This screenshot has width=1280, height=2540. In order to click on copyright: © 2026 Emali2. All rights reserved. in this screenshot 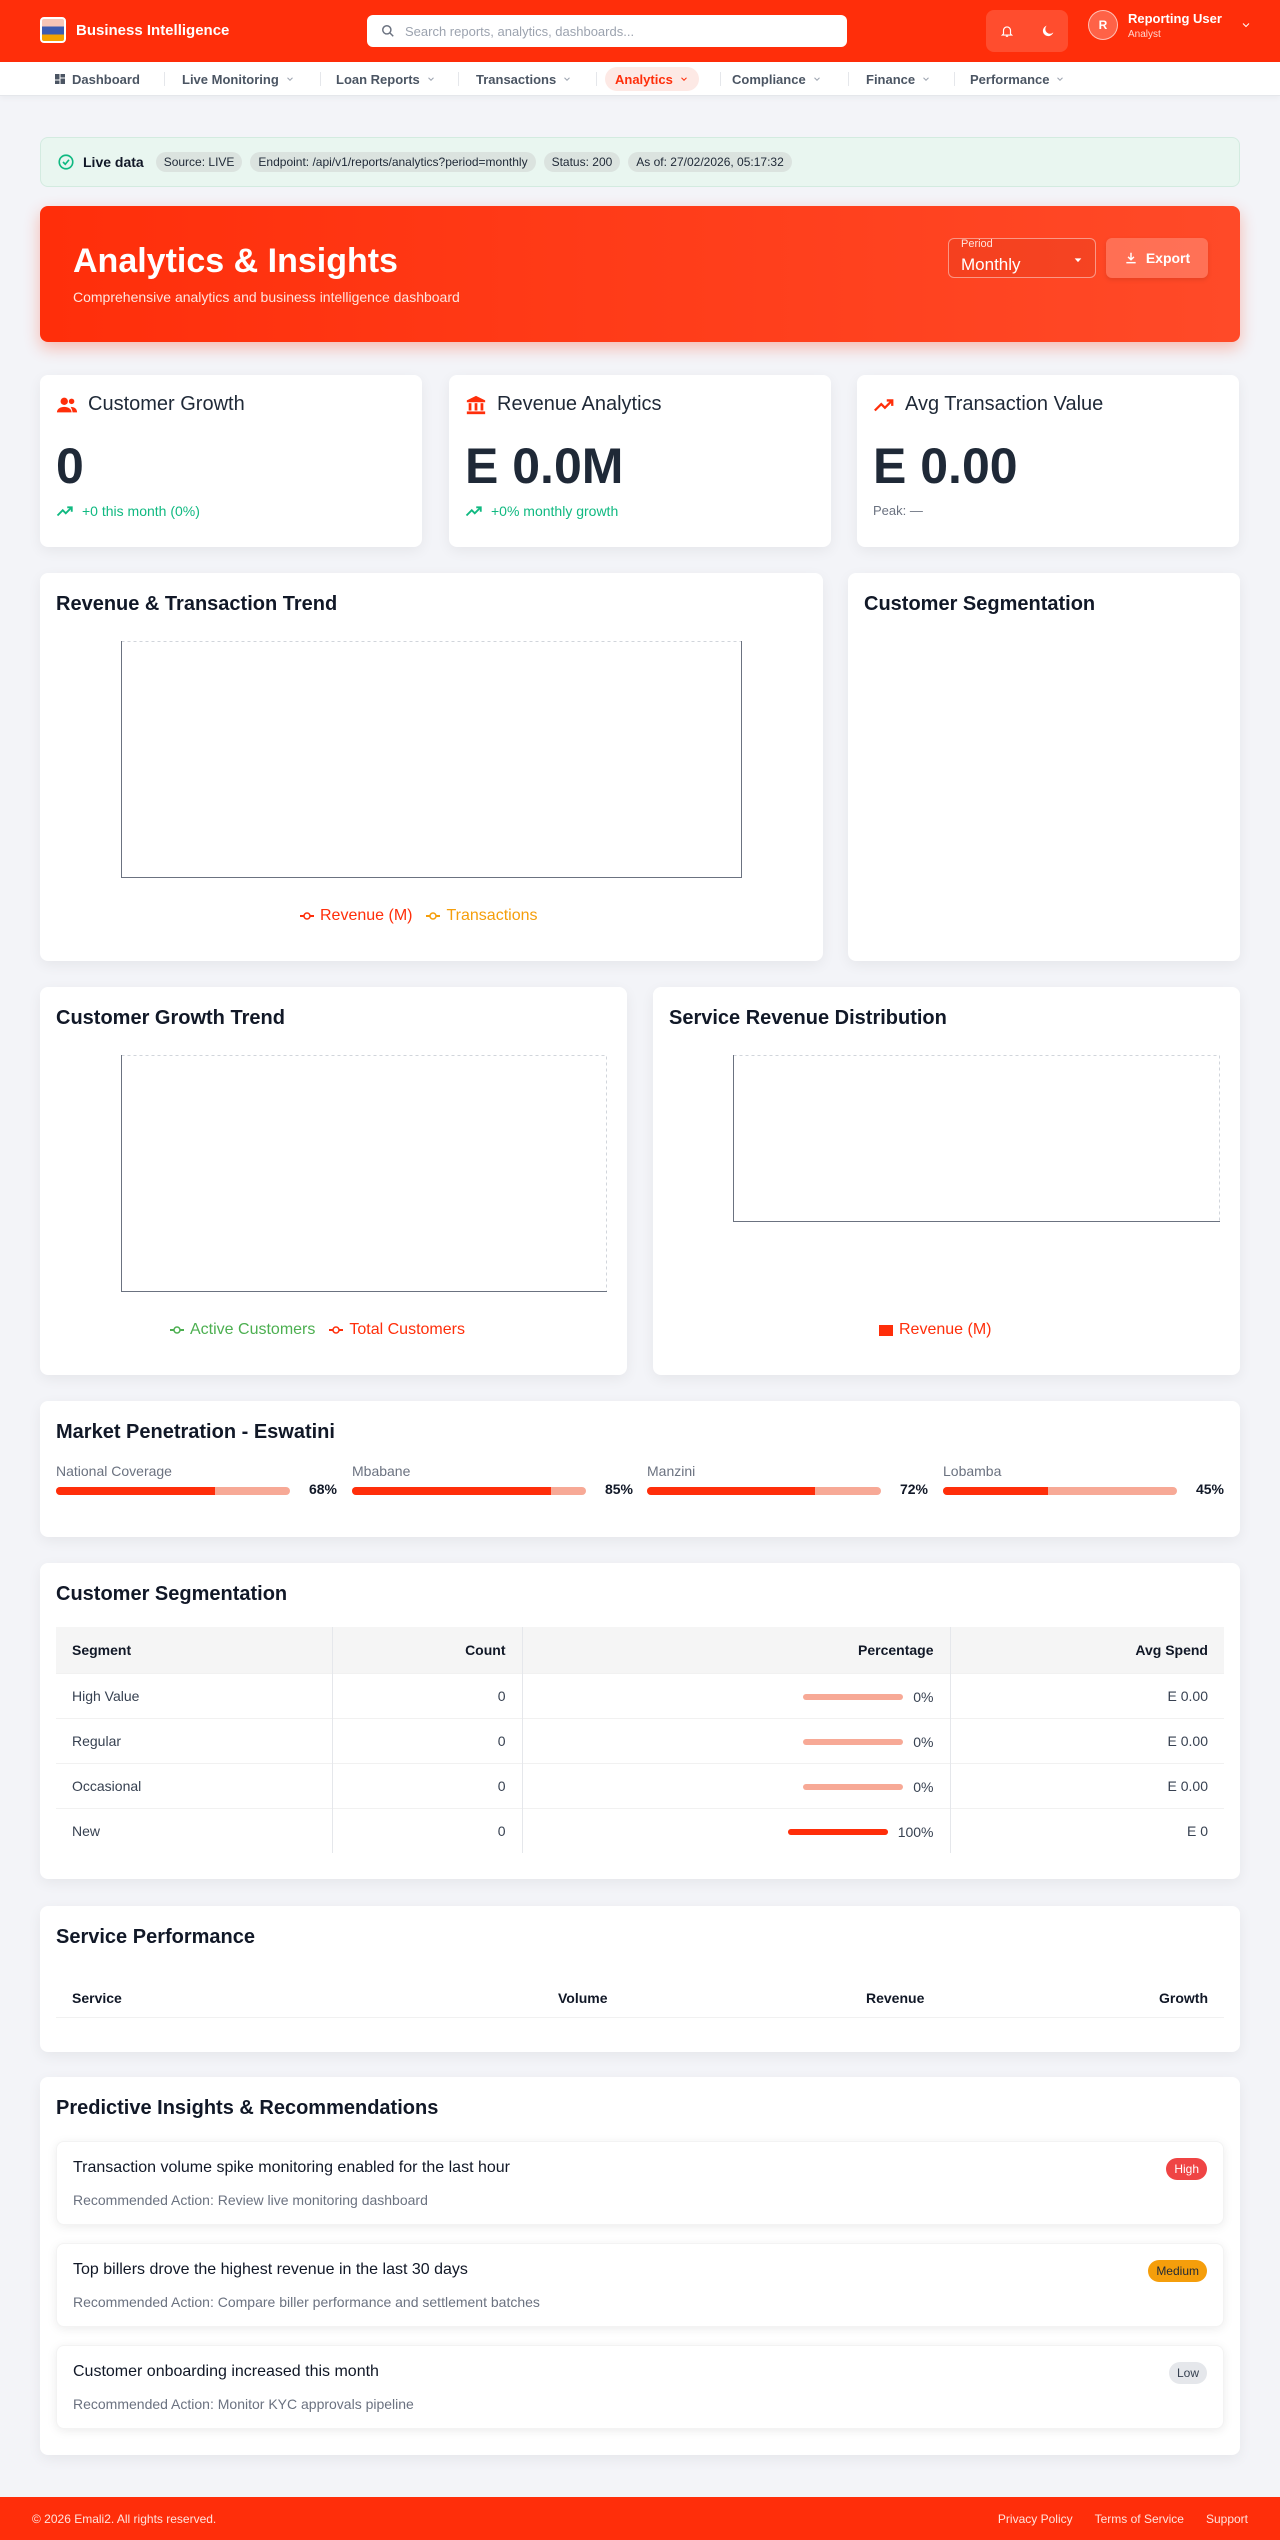, I will do `click(124, 2519)`.